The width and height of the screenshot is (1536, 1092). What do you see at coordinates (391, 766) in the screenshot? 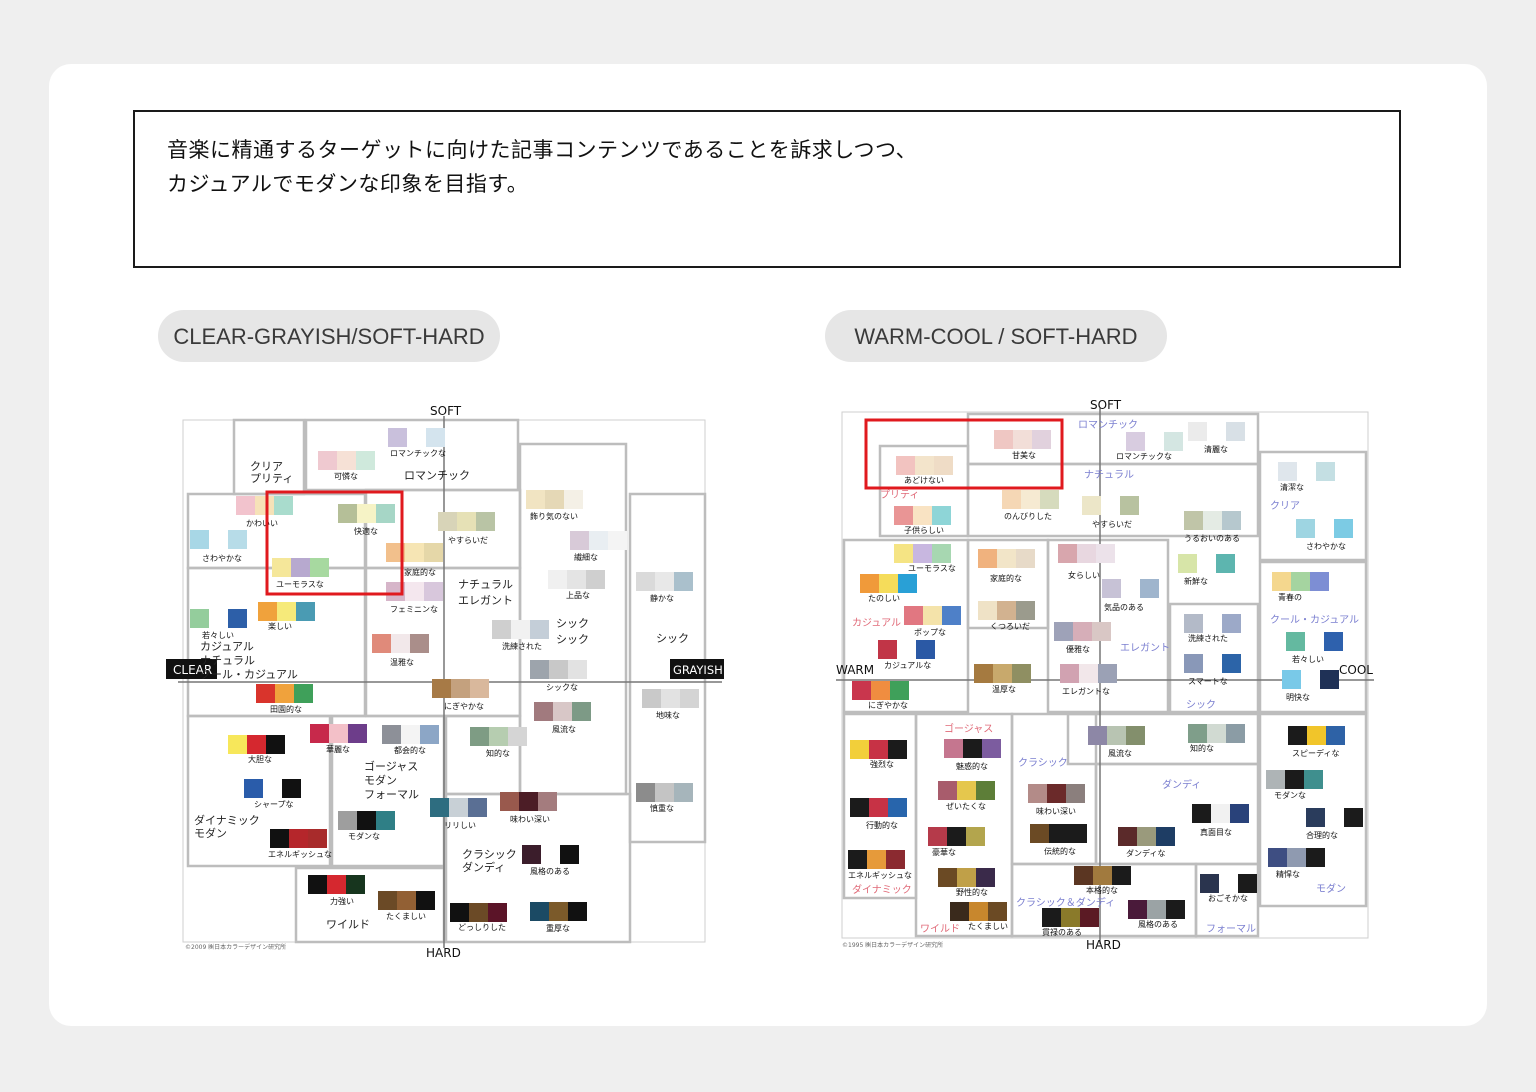
I see `pattern-group-label: ゴージャス` at bounding box center [391, 766].